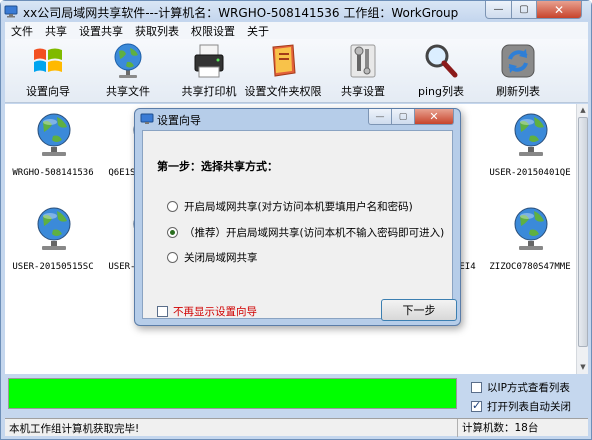 Image resolution: width=592 pixels, height=440 pixels. I want to click on option-disable-share: 关闭局域网共享, so click(212, 257).